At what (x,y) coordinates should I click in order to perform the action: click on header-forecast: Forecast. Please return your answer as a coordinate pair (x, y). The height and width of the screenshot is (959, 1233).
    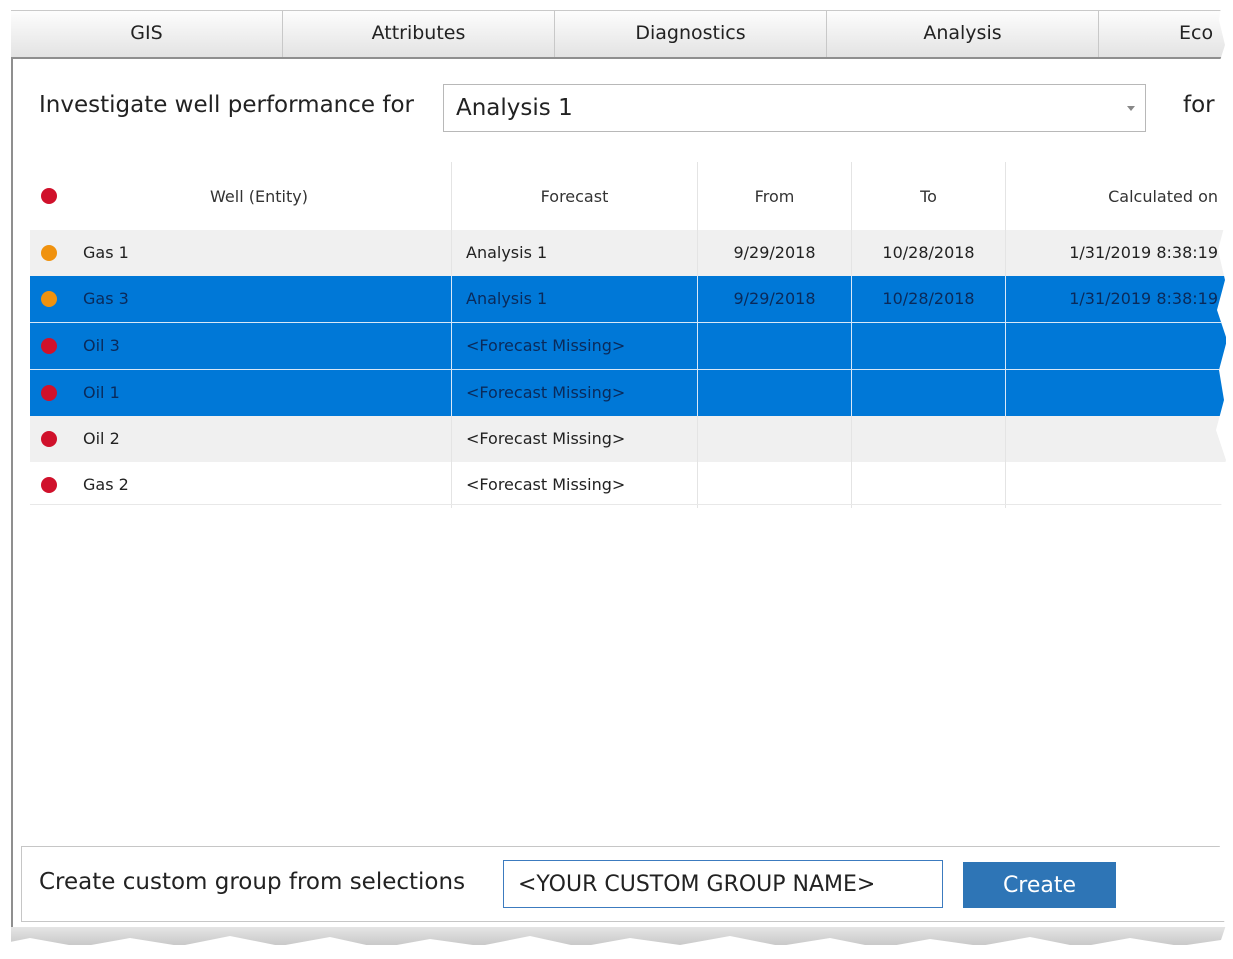
    Looking at the image, I should click on (575, 196).